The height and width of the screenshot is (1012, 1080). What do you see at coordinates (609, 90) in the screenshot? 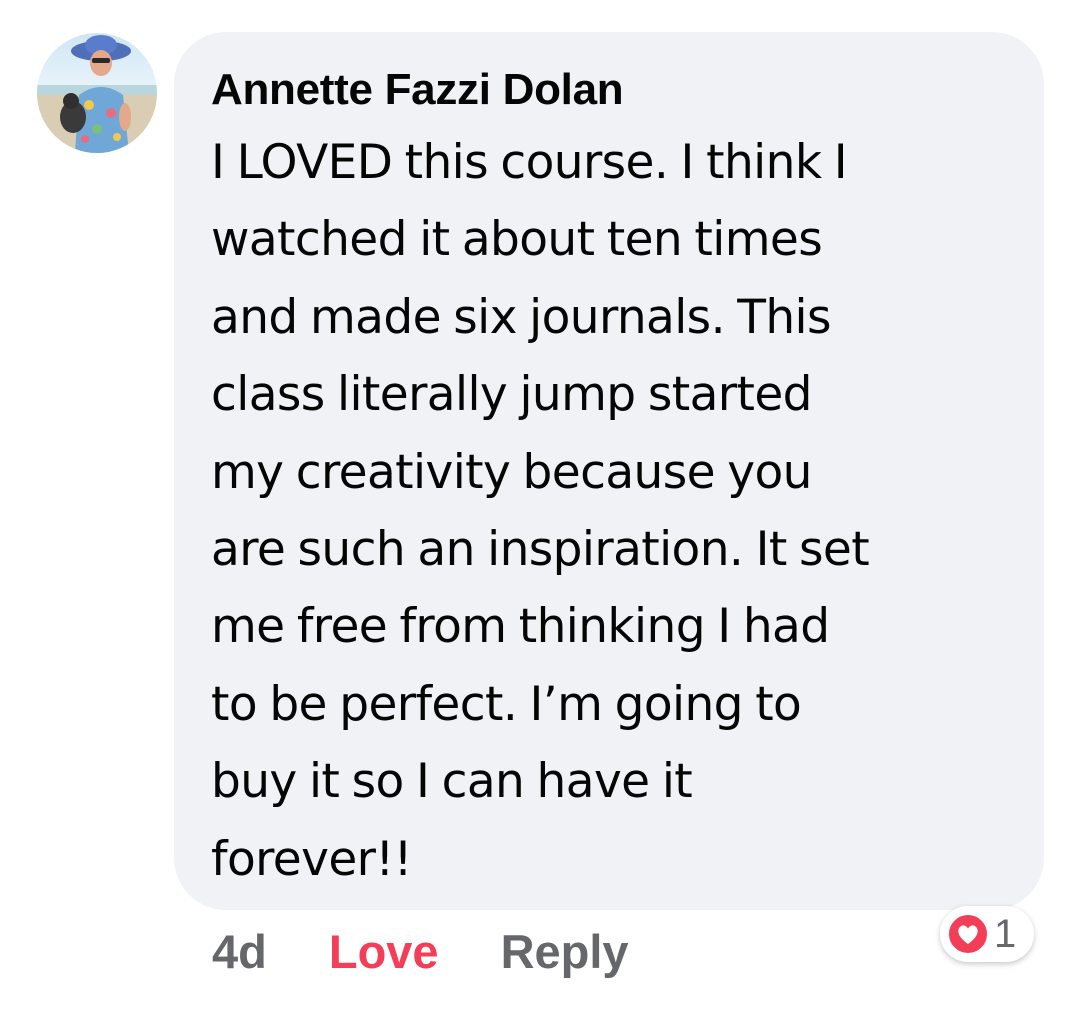
I see `comment-author-name: Annette Fazzi Dolan` at bounding box center [609, 90].